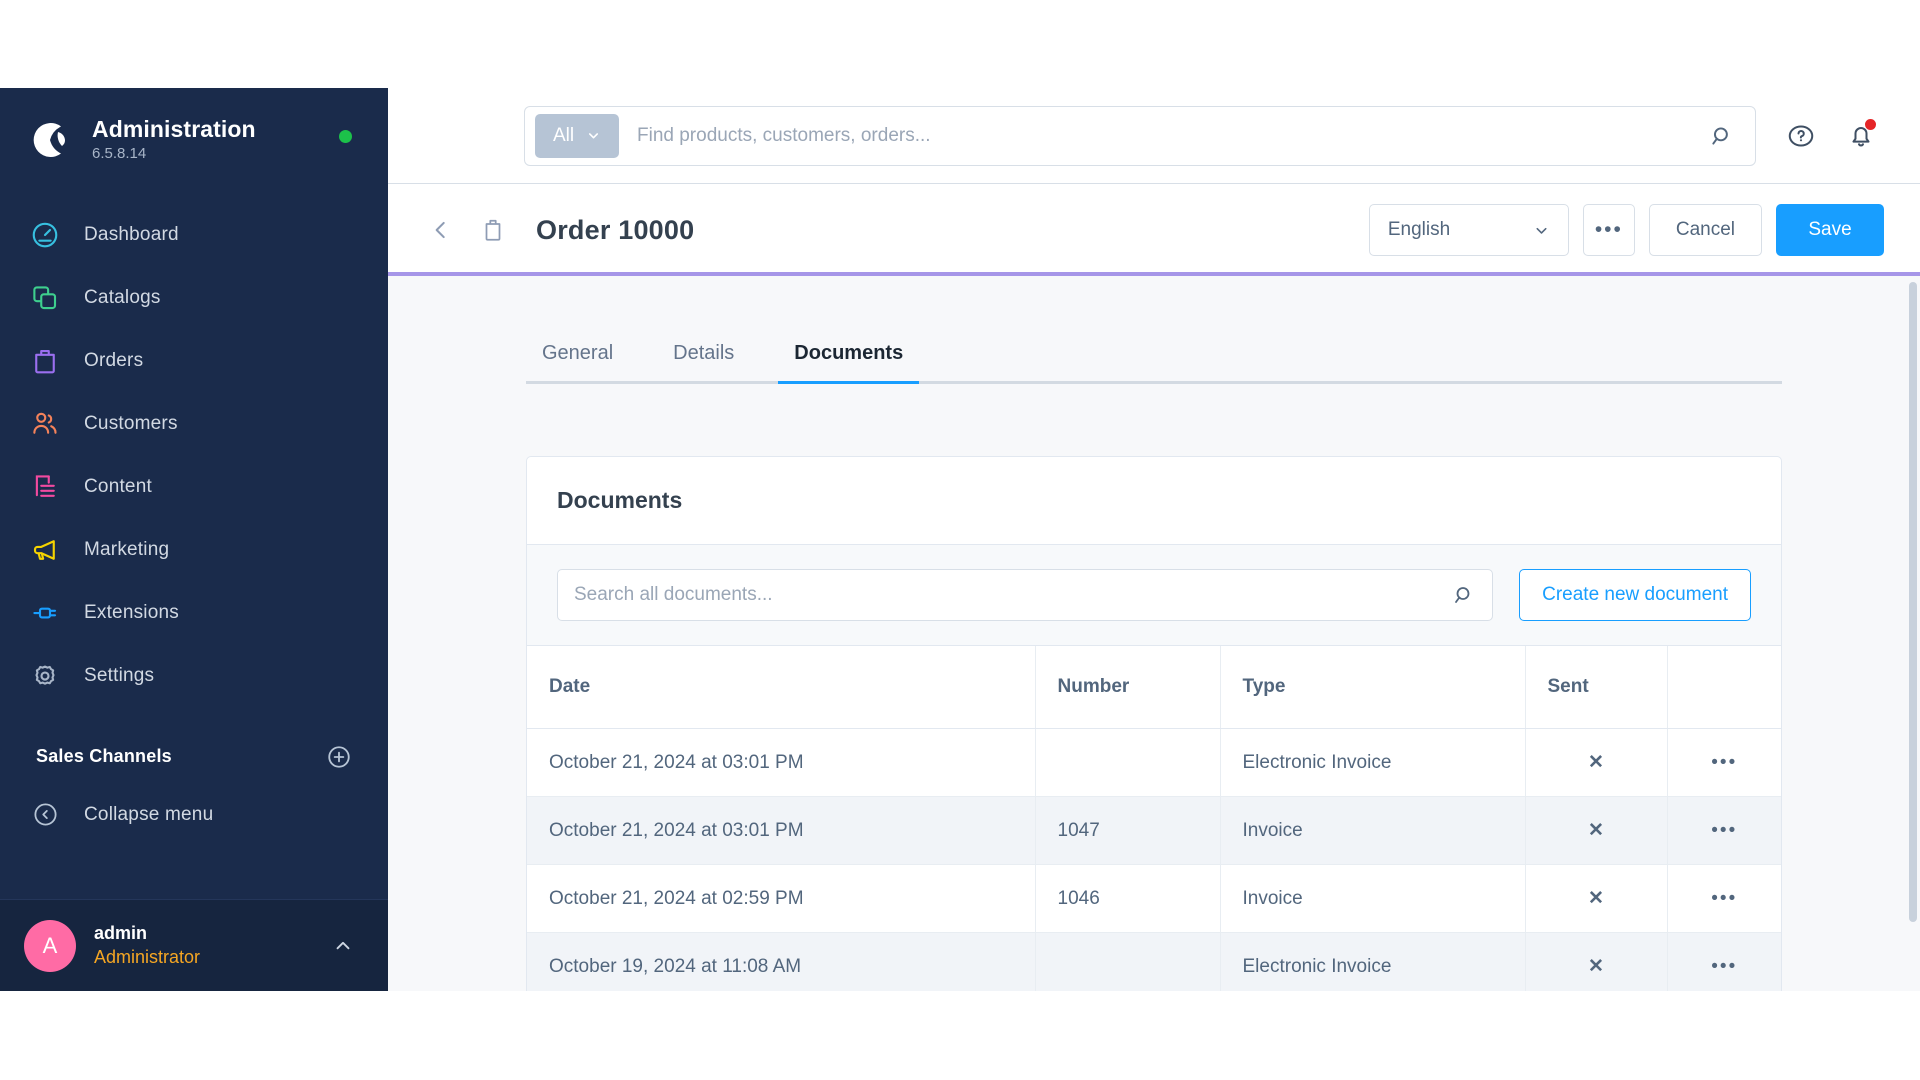 The width and height of the screenshot is (1920, 1080). Describe the element at coordinates (194, 613) in the screenshot. I see `sidebar-item-extensions: Extensions` at that location.